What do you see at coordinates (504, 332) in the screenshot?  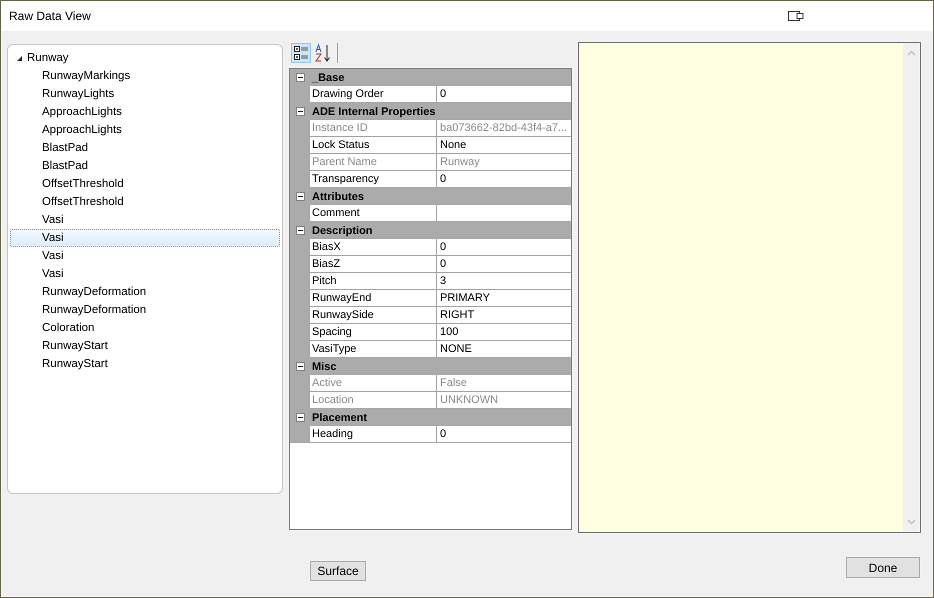 I see `property-value: 100` at bounding box center [504, 332].